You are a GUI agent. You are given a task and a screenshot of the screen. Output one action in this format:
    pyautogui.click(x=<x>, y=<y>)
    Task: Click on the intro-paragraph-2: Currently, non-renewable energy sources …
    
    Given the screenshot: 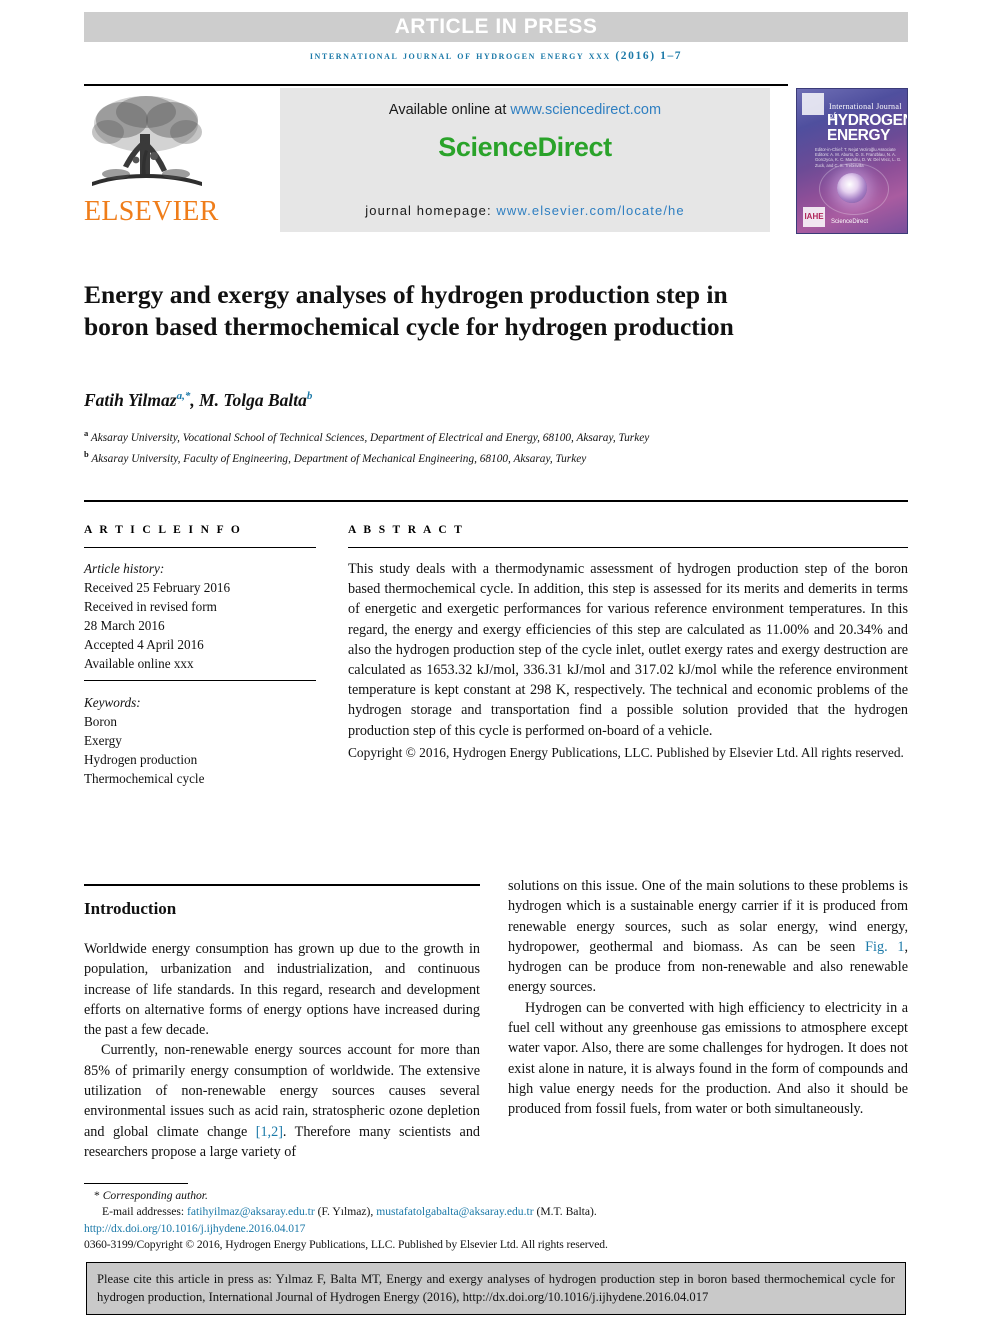 What is the action you would take?
    pyautogui.click(x=282, y=1101)
    